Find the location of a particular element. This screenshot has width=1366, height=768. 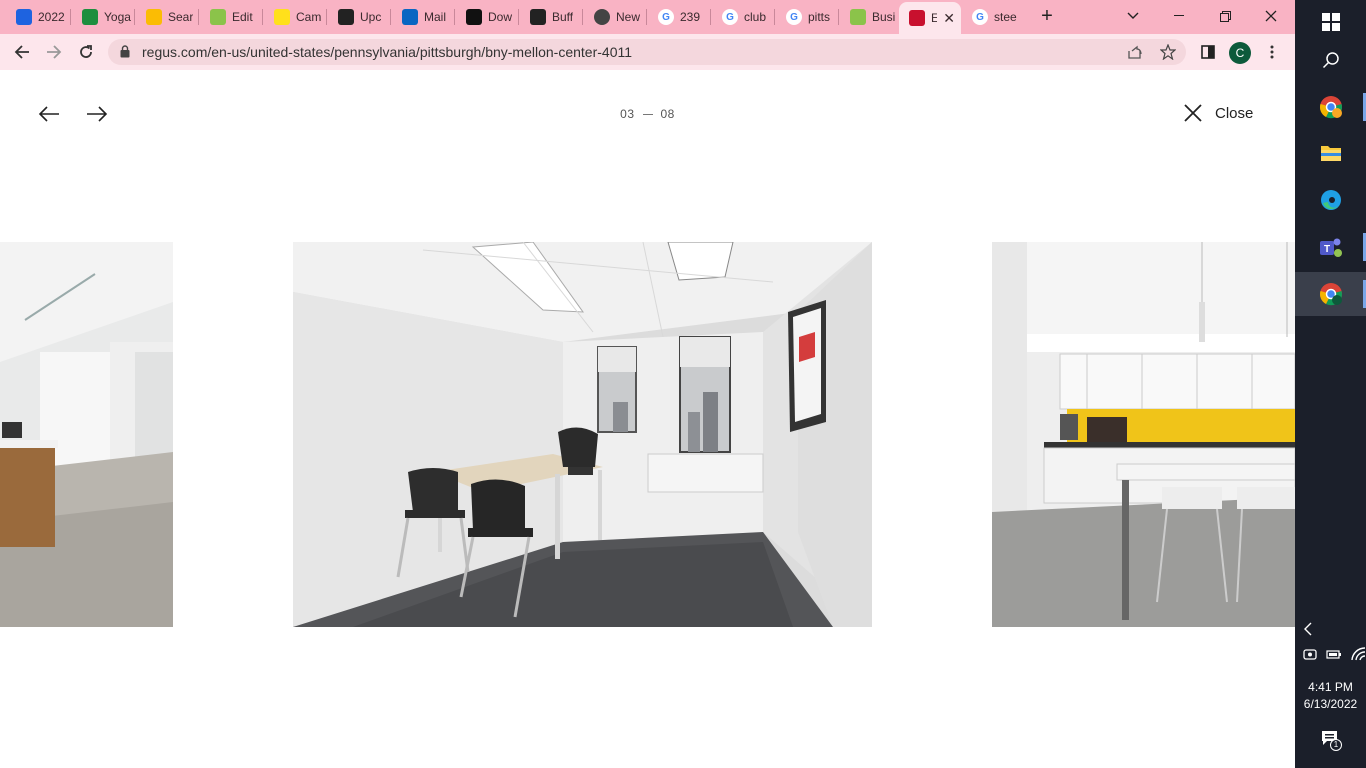

dropbox-icon is located at coordinates (24, 17).